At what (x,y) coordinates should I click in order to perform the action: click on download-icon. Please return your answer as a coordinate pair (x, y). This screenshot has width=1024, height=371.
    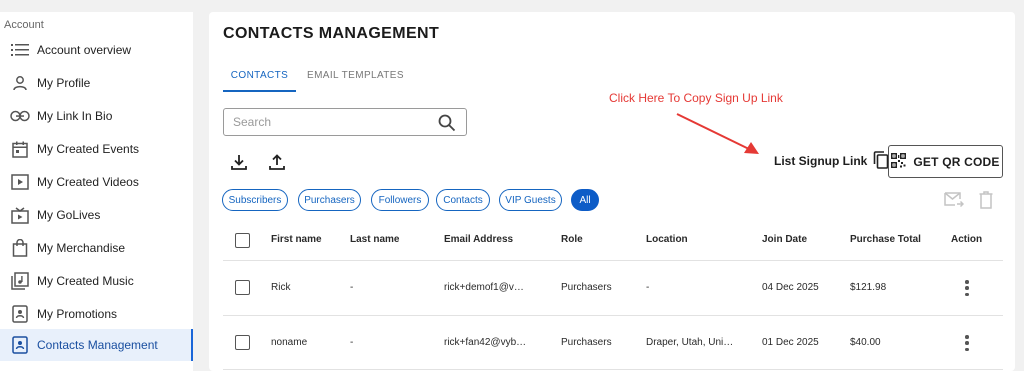
    Looking at the image, I should click on (239, 162).